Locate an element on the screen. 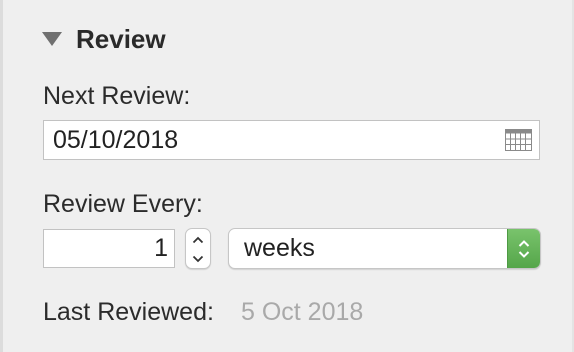 The width and height of the screenshot is (574, 352). review-every-count-value: 1 is located at coordinates (161, 248).